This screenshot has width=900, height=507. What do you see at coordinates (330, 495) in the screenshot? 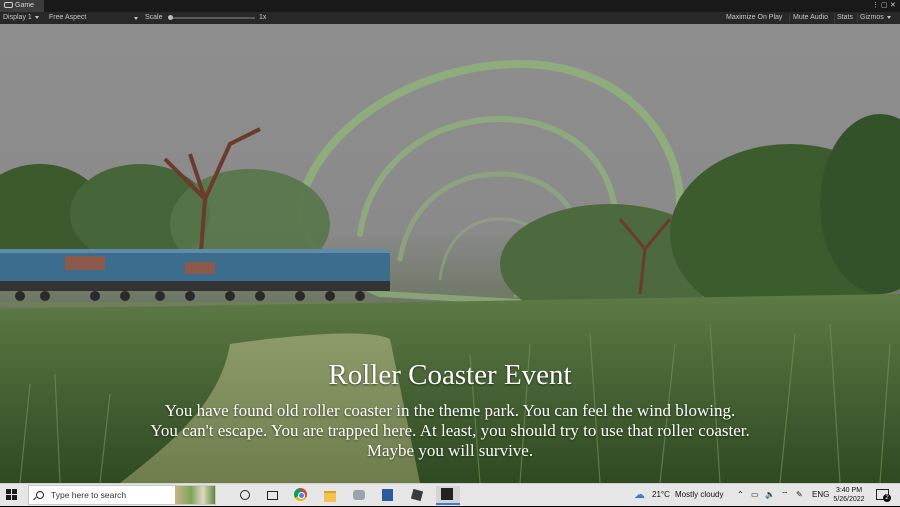
I see `file-explorer-icon` at bounding box center [330, 495].